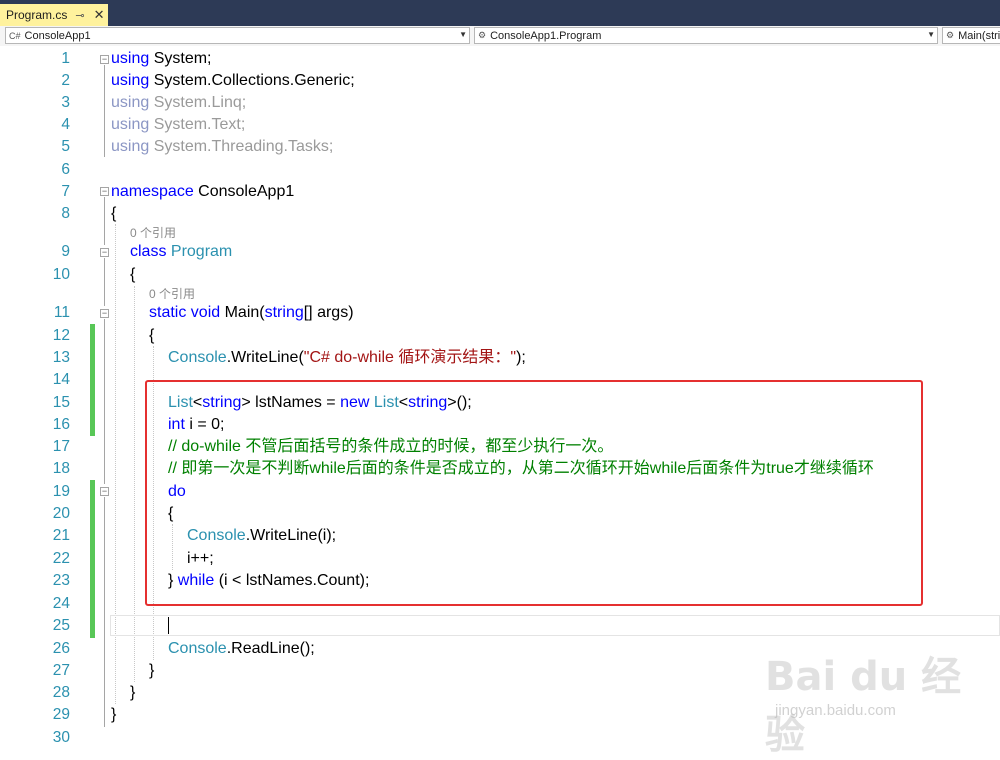 This screenshot has width=1000, height=760. Describe the element at coordinates (835, 710) in the screenshot. I see `watermark-url: jingyan.baidu.com` at that location.